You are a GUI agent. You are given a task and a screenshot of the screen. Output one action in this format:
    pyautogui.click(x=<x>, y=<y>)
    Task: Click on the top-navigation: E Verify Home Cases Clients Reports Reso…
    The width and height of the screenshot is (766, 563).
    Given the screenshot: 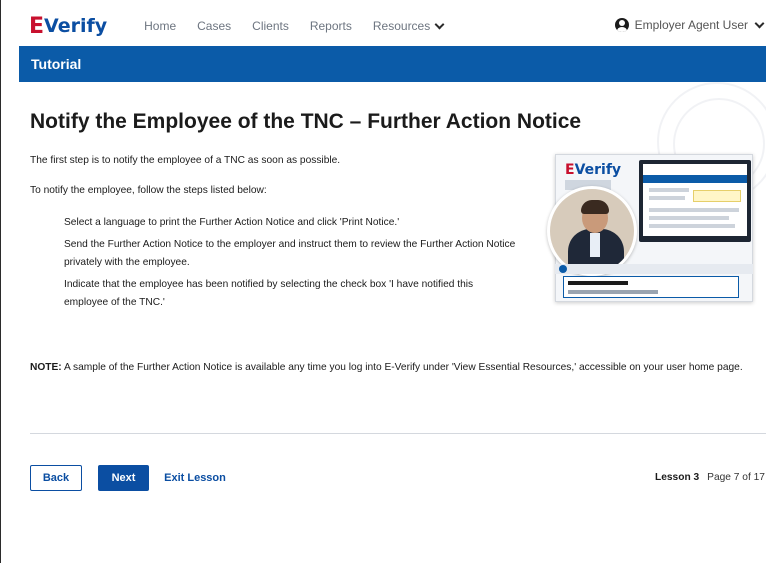 What is the action you would take?
    pyautogui.click(x=392, y=26)
    